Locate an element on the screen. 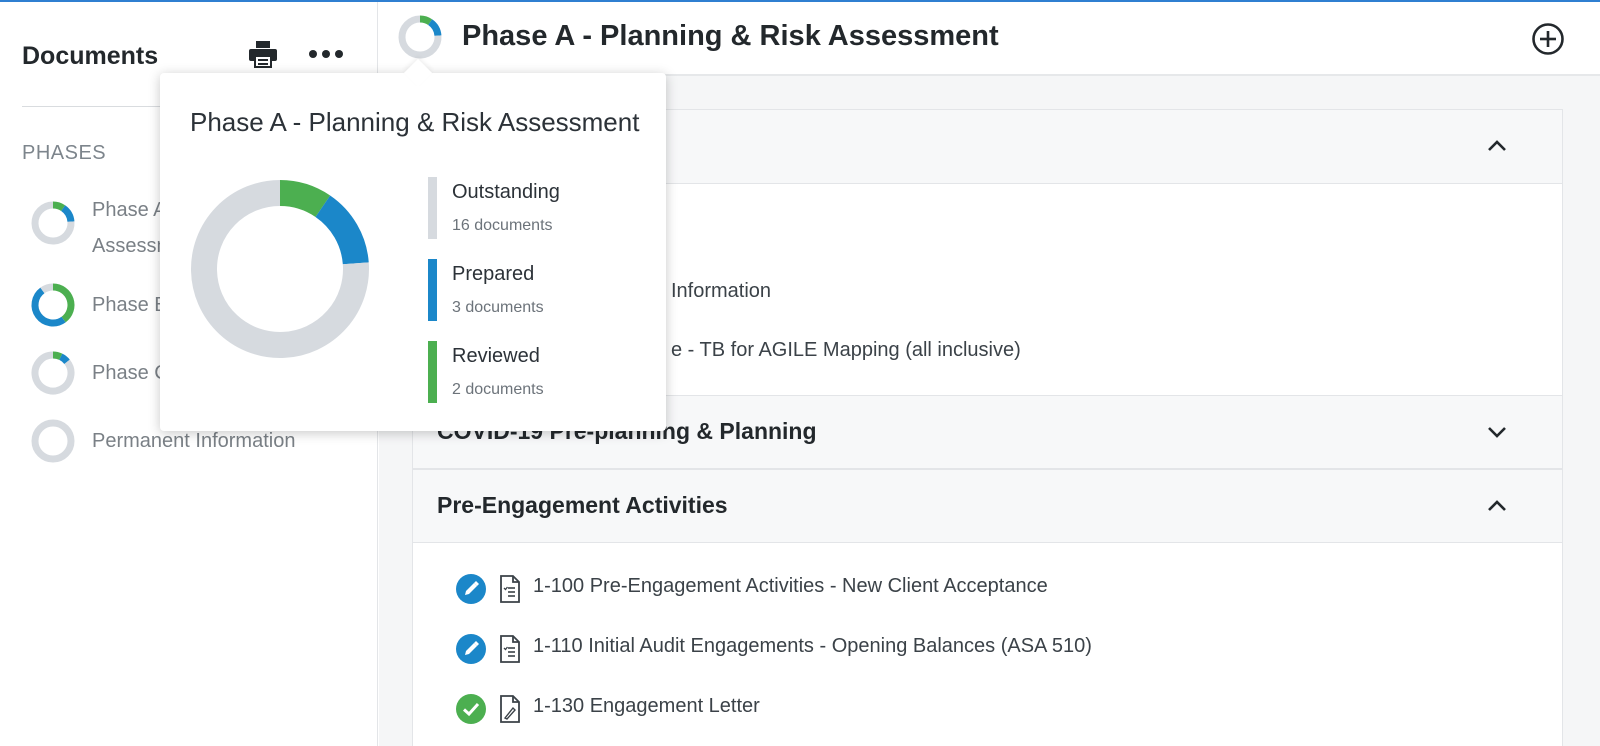 Image resolution: width=1600 pixels, height=746 pixels. document-row: 1-130 Engagement Letter is located at coordinates (987, 710).